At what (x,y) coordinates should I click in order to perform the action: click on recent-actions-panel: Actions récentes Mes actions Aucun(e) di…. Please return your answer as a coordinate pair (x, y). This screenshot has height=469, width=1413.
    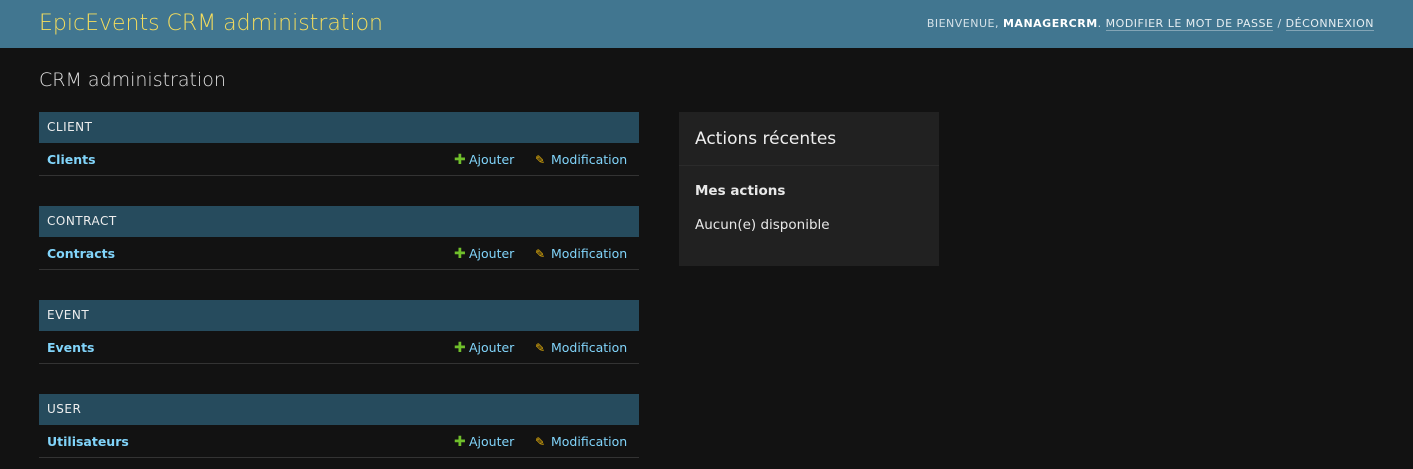
    Looking at the image, I should click on (809, 189).